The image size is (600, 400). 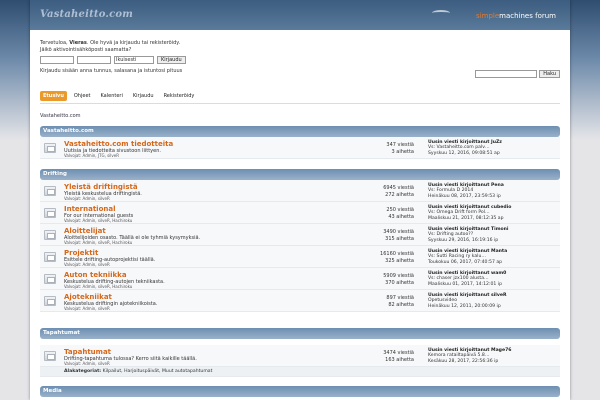 I want to click on nav-item-help: Ohjeet, so click(x=82, y=96).